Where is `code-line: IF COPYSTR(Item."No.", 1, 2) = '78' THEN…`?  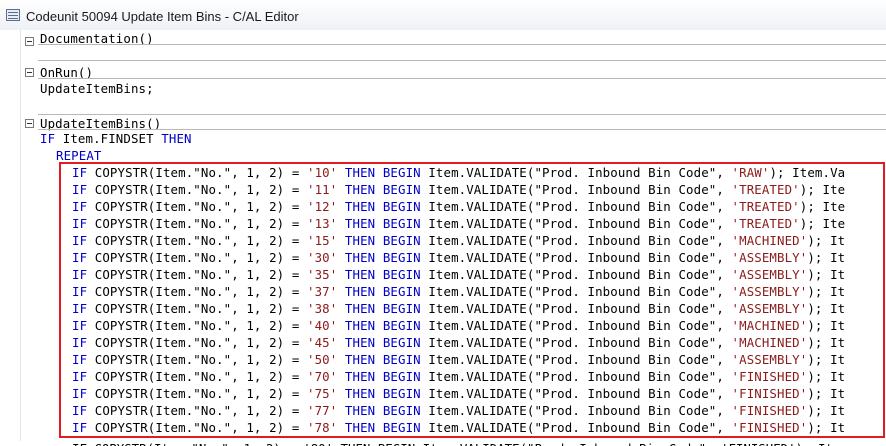
code-line: IF COPYSTR(Item."No.", 1, 2) = '78' THEN… is located at coordinates (458, 427).